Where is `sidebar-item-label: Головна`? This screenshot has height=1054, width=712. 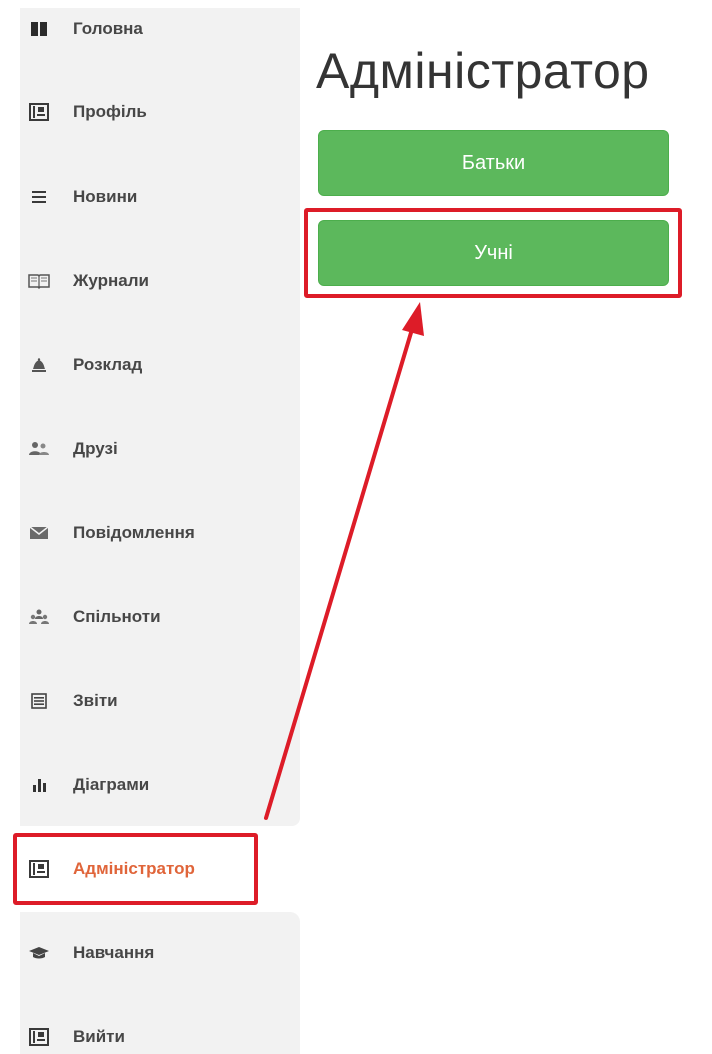
sidebar-item-label: Головна is located at coordinates (108, 28).